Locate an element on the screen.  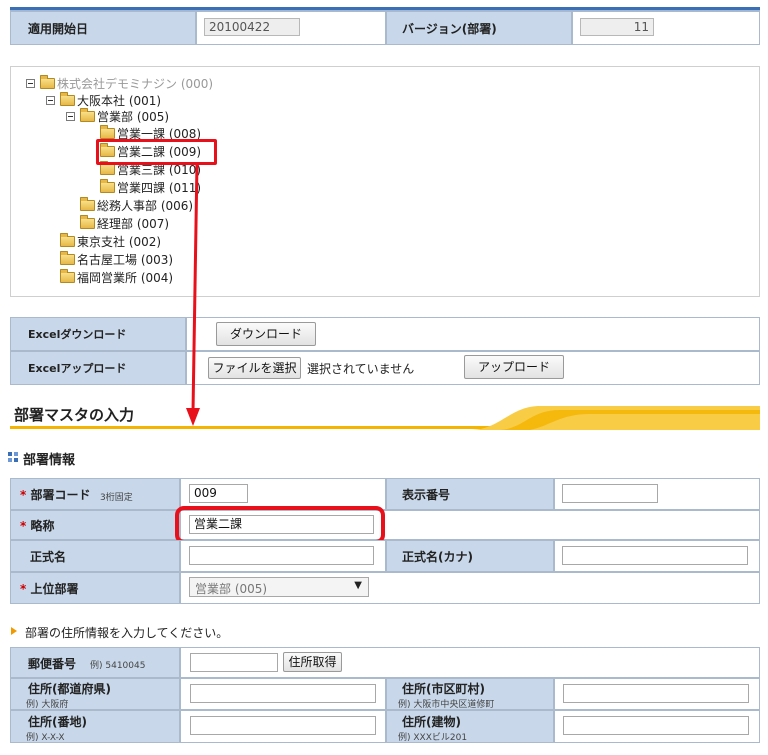
dept-code-label: * 部署コード is located at coordinates (55, 495).